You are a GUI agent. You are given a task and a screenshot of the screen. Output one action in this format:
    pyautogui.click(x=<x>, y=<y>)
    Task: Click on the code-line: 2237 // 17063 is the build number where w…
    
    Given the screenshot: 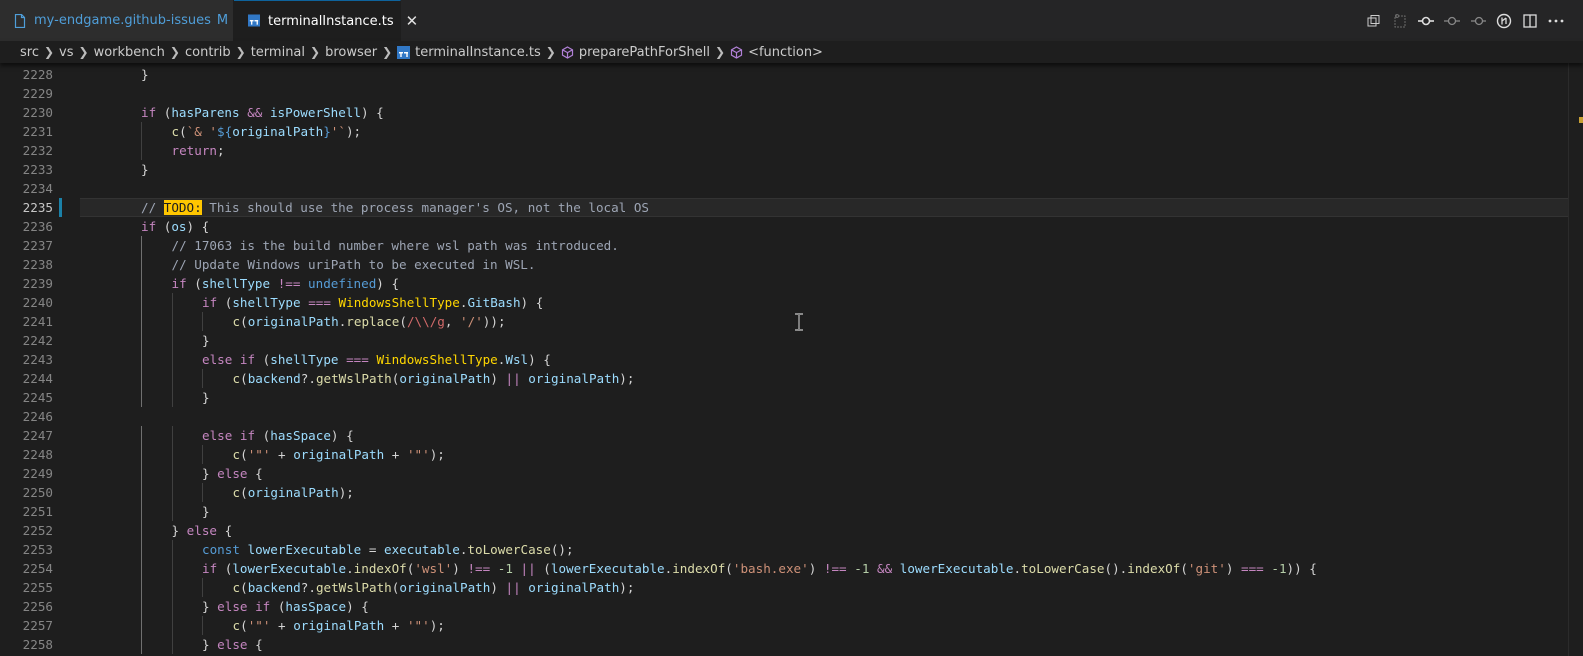 What is the action you would take?
    pyautogui.click(x=791, y=245)
    